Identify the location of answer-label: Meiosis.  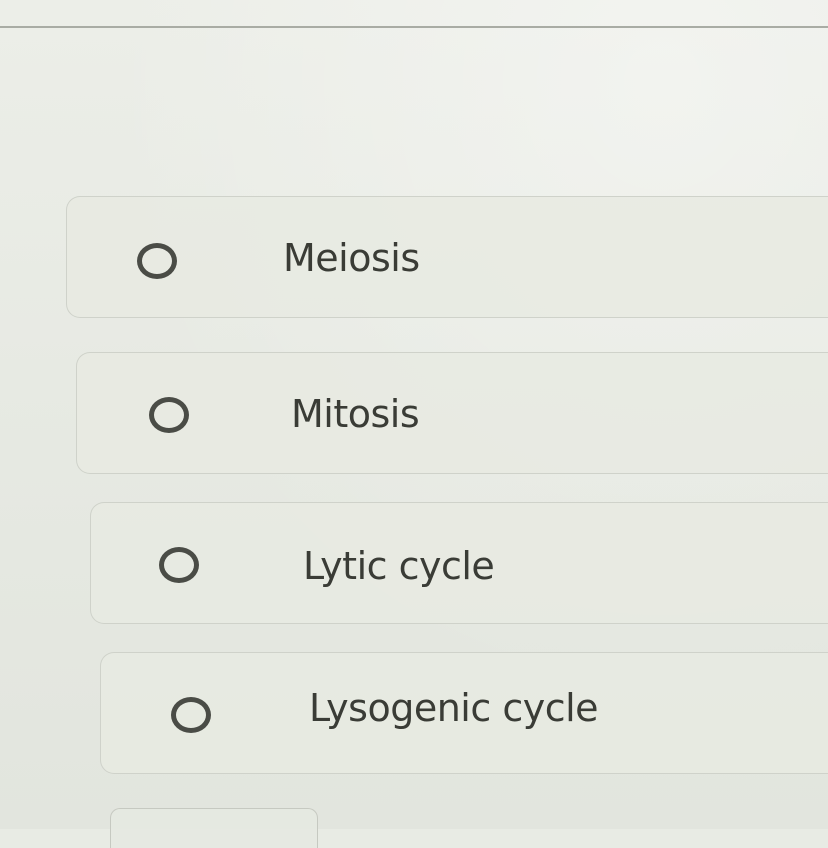
(351, 258).